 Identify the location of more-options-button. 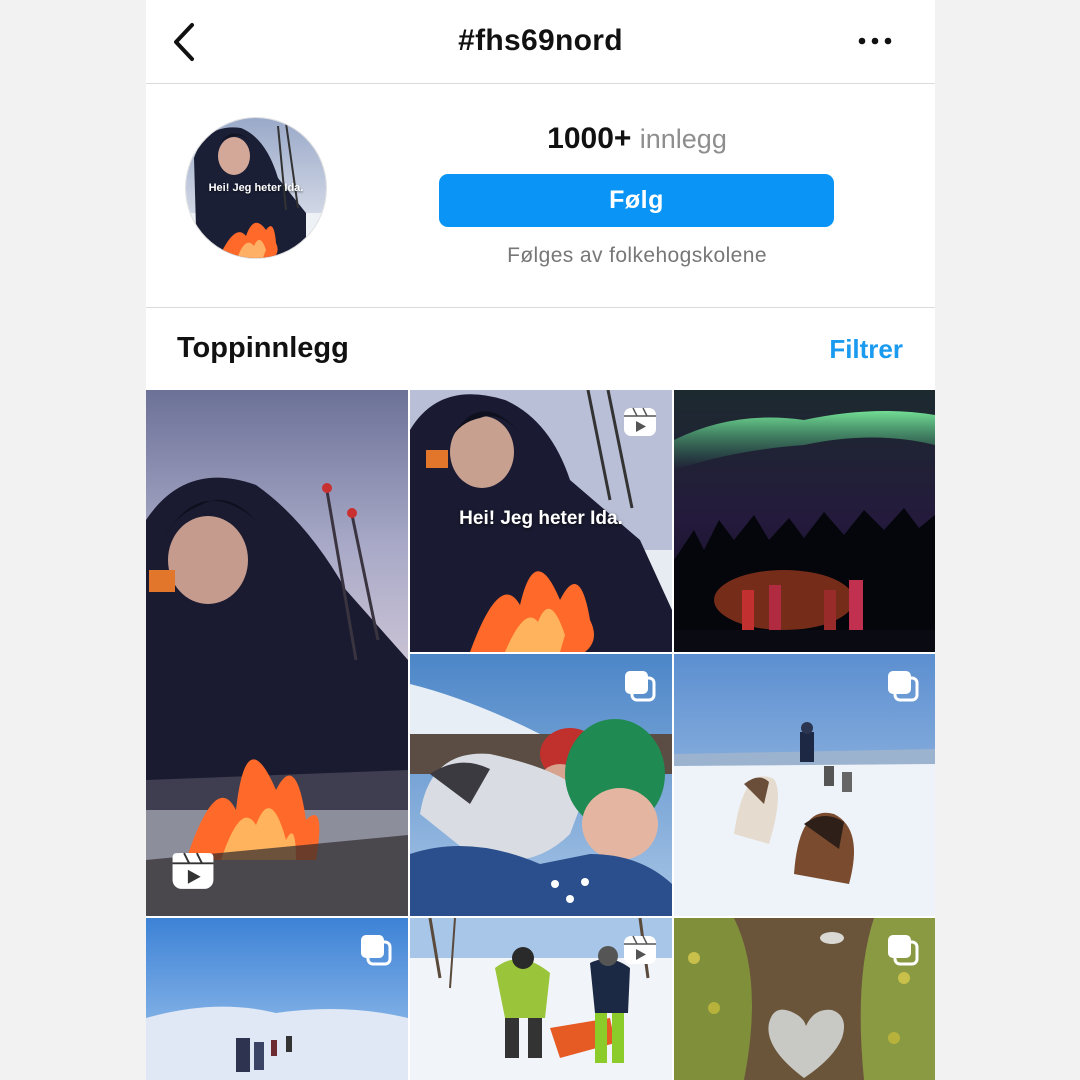
(875, 41).